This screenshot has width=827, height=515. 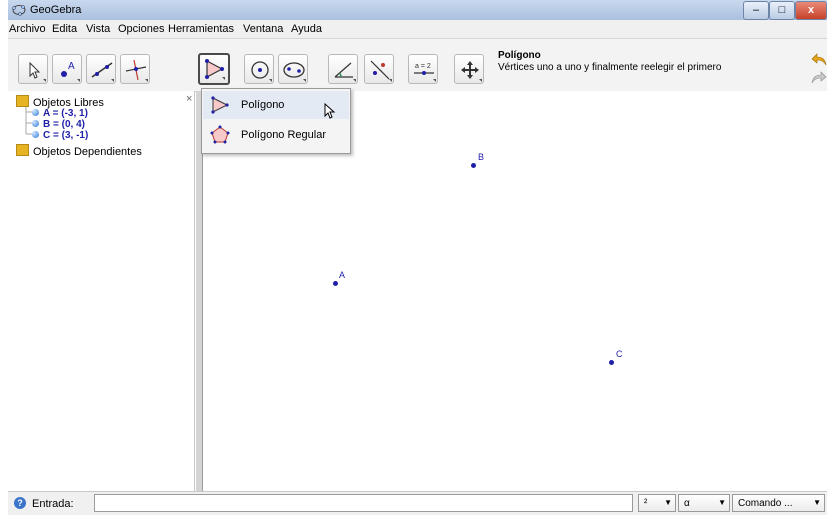 I want to click on redo-icon, so click(x=819, y=77).